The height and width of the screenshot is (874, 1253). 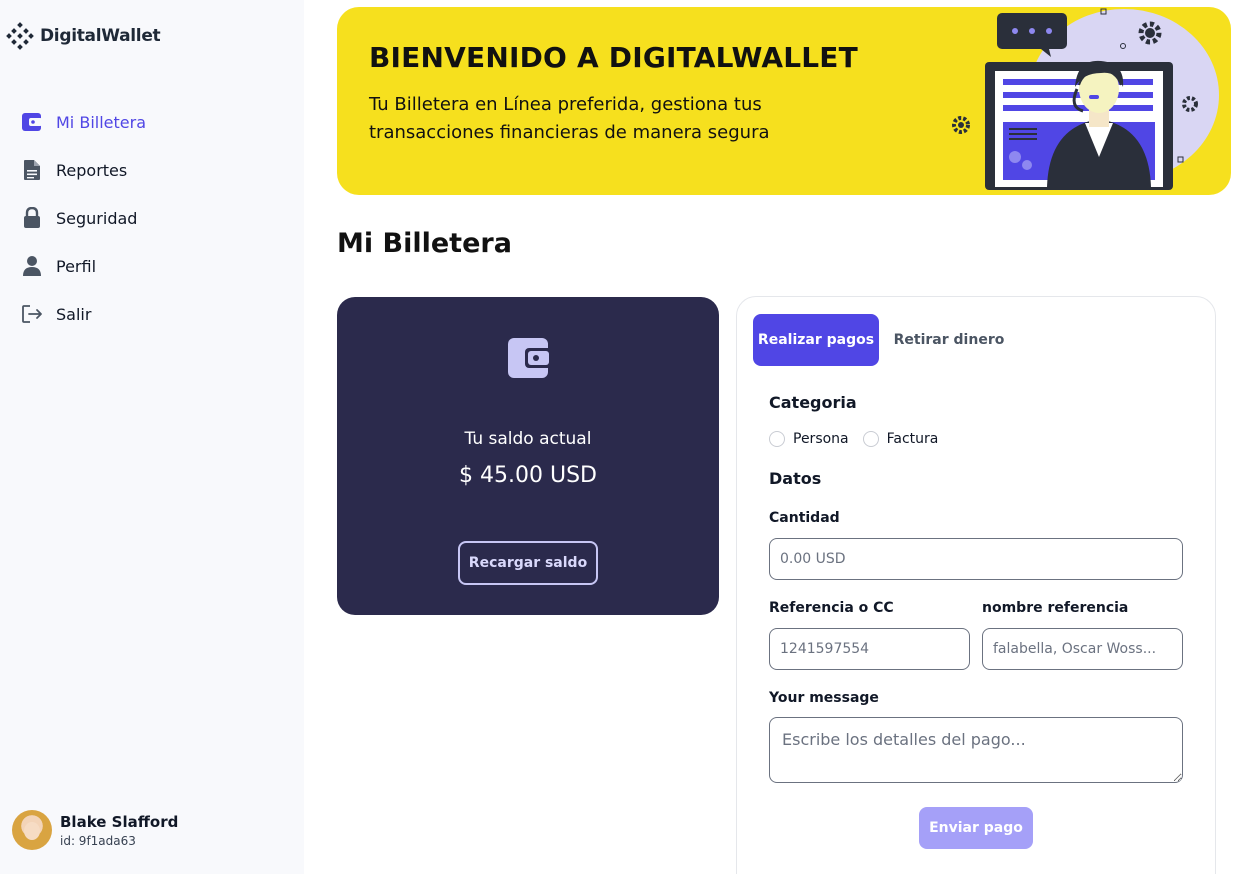 What do you see at coordinates (98, 840) in the screenshot?
I see `user-id: id: 9f1ada63` at bounding box center [98, 840].